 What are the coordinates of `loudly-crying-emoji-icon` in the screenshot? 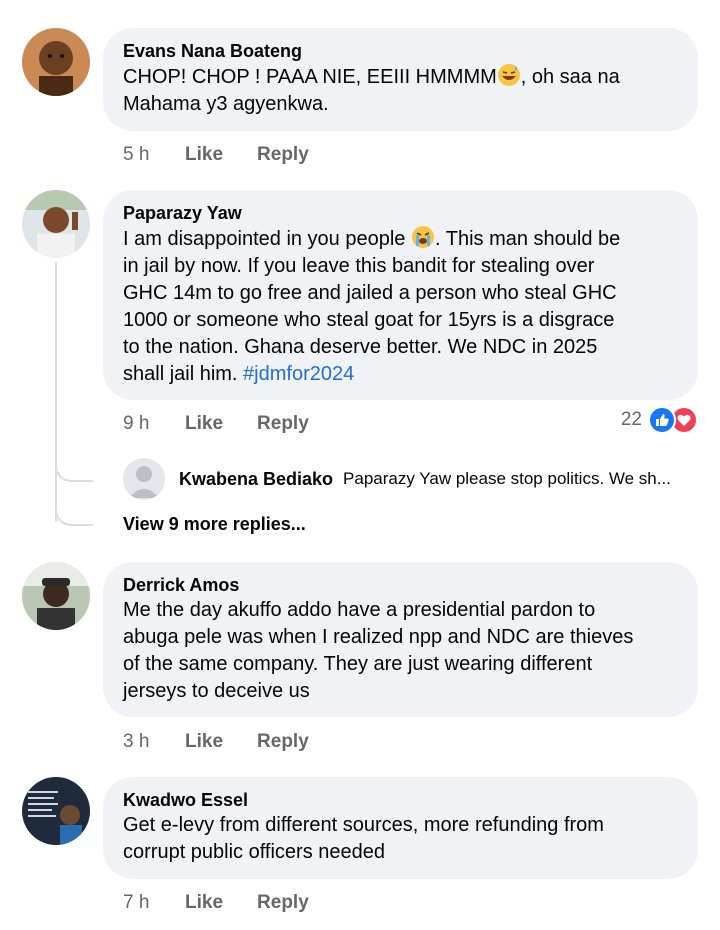 It's located at (423, 237).